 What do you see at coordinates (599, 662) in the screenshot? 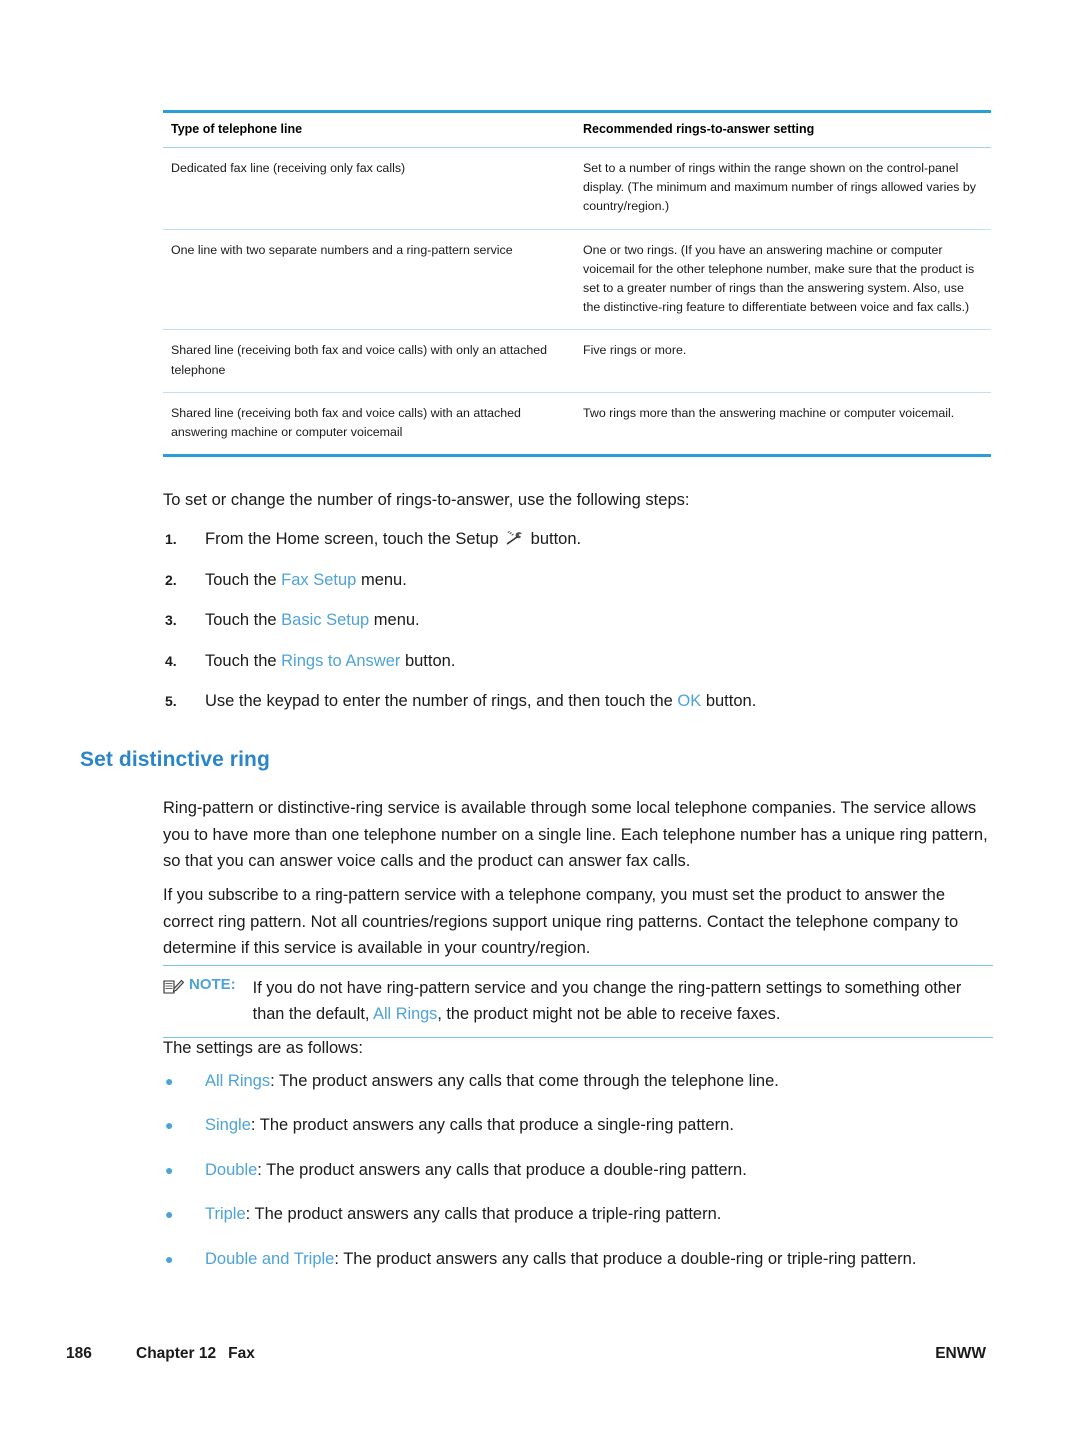
I see `step-text: Touch the Rings to Answer button.` at bounding box center [599, 662].